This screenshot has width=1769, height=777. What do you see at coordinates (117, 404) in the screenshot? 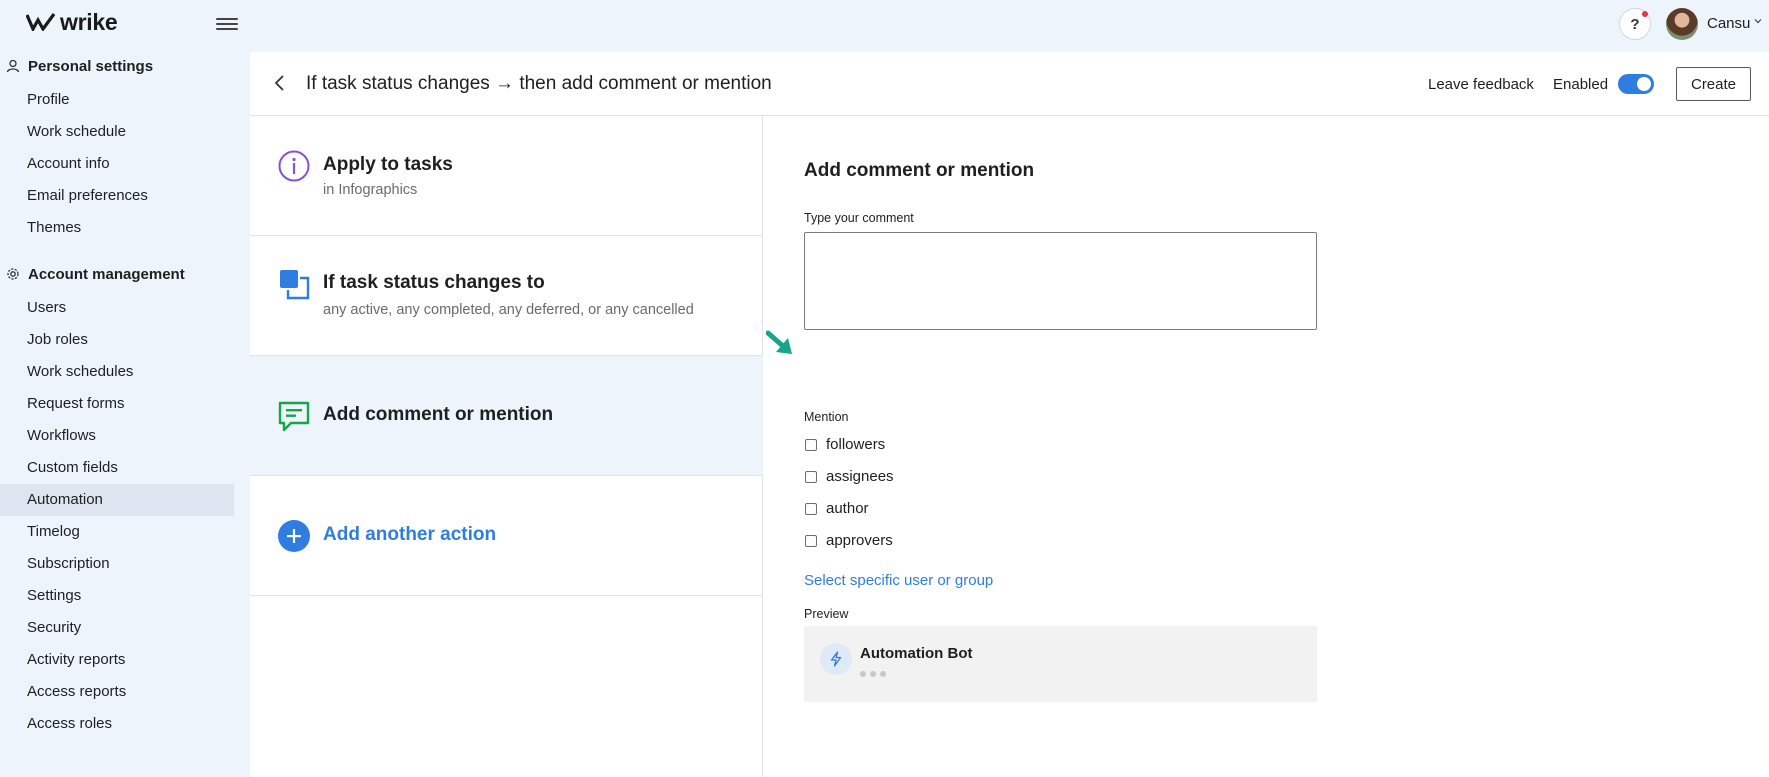
I see `sidebar-item-request-forms: Request forms` at bounding box center [117, 404].